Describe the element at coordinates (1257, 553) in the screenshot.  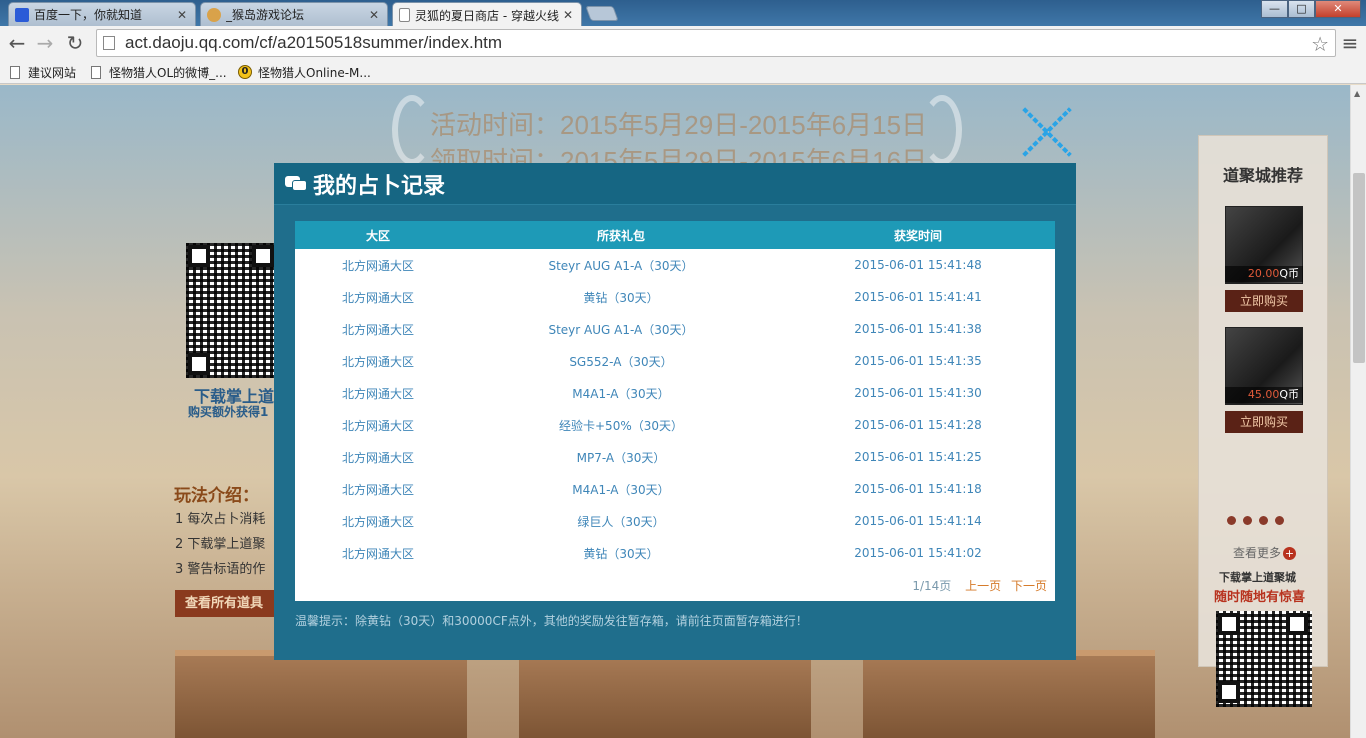
I see `see-more-label: 查看更多` at that location.